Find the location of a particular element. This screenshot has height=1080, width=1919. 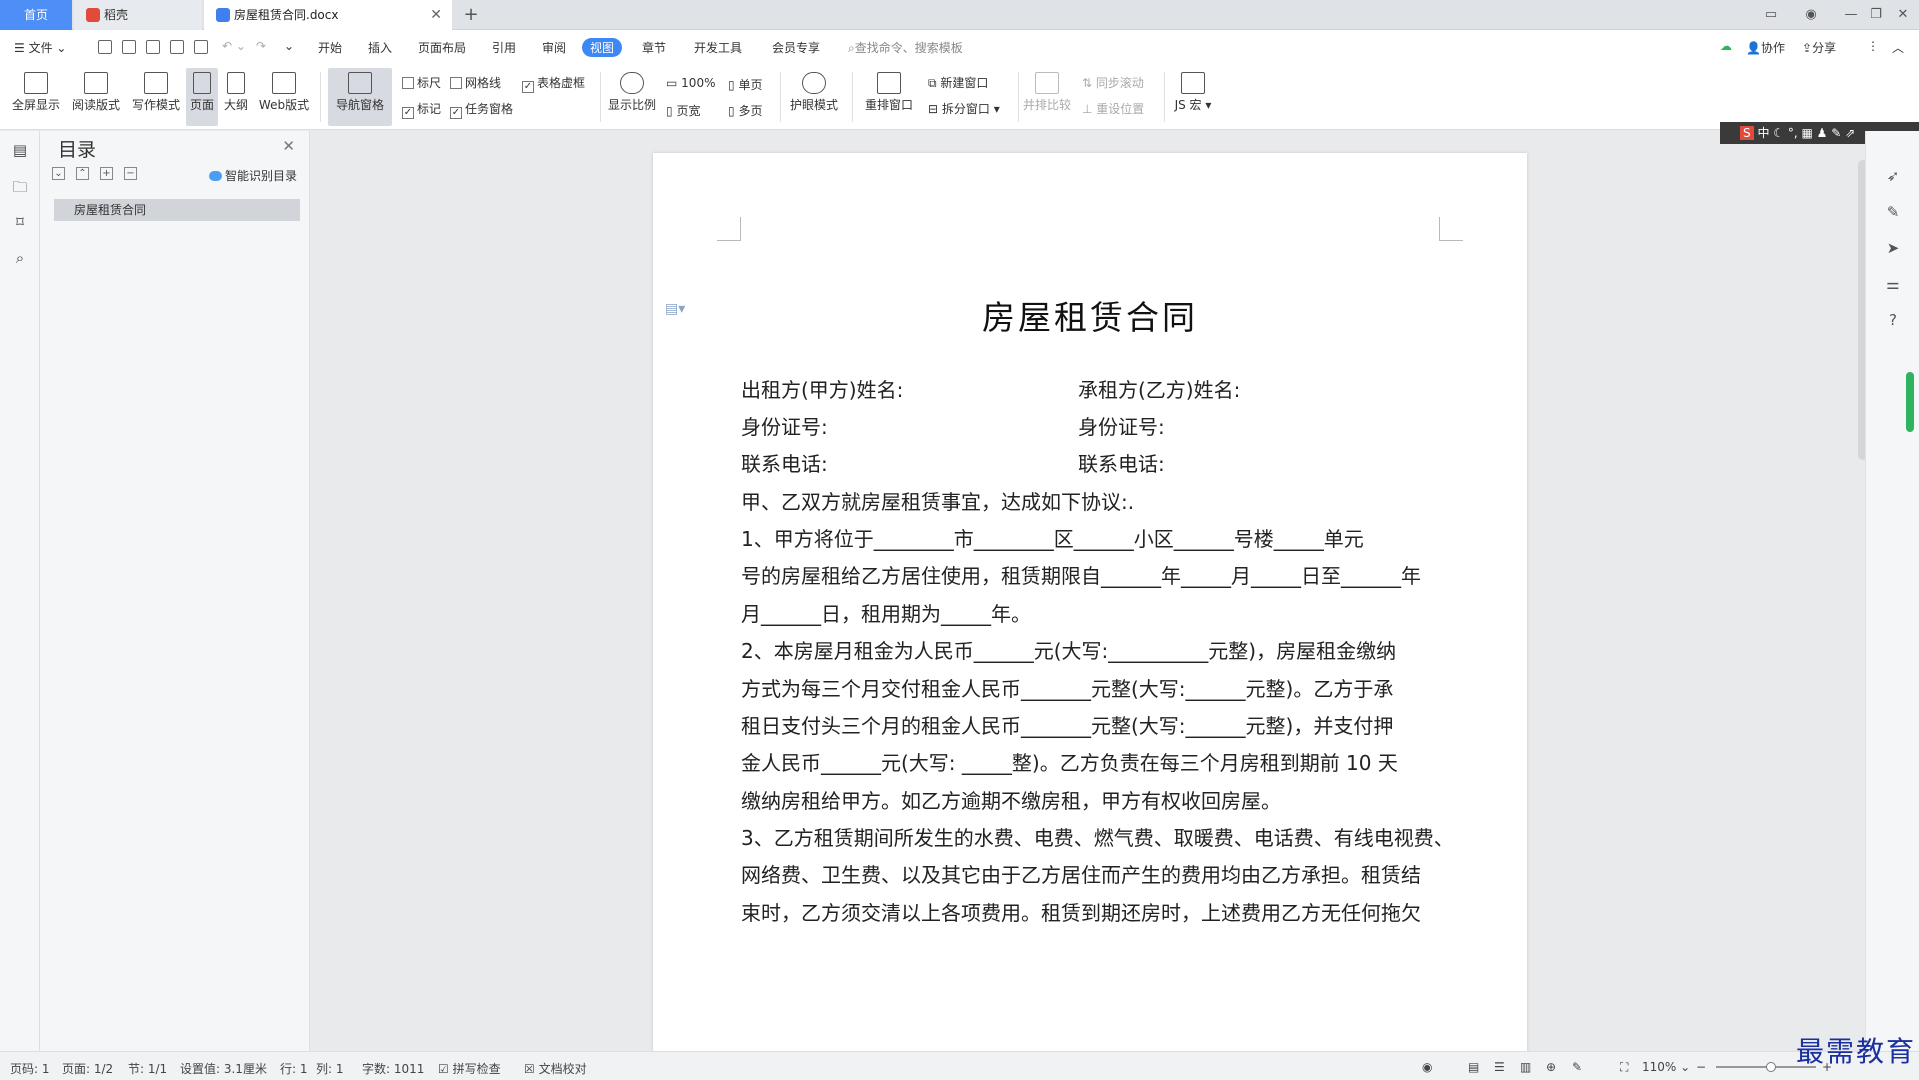

eye-mode-status-icon: ◉ is located at coordinates (1427, 1067).